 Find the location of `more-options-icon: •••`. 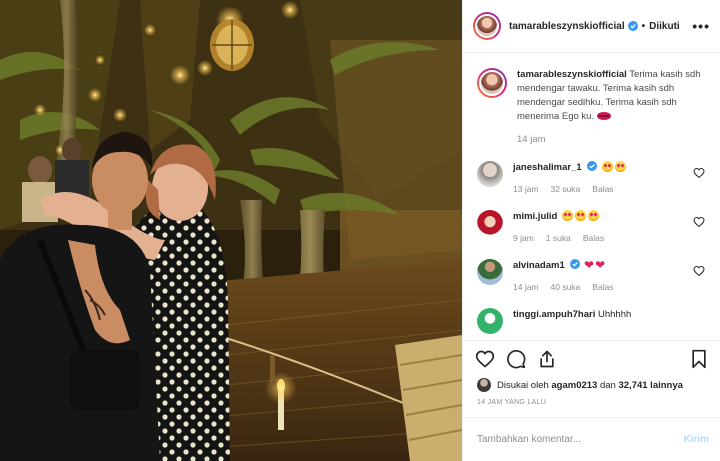

more-options-icon: ••• is located at coordinates (701, 26).